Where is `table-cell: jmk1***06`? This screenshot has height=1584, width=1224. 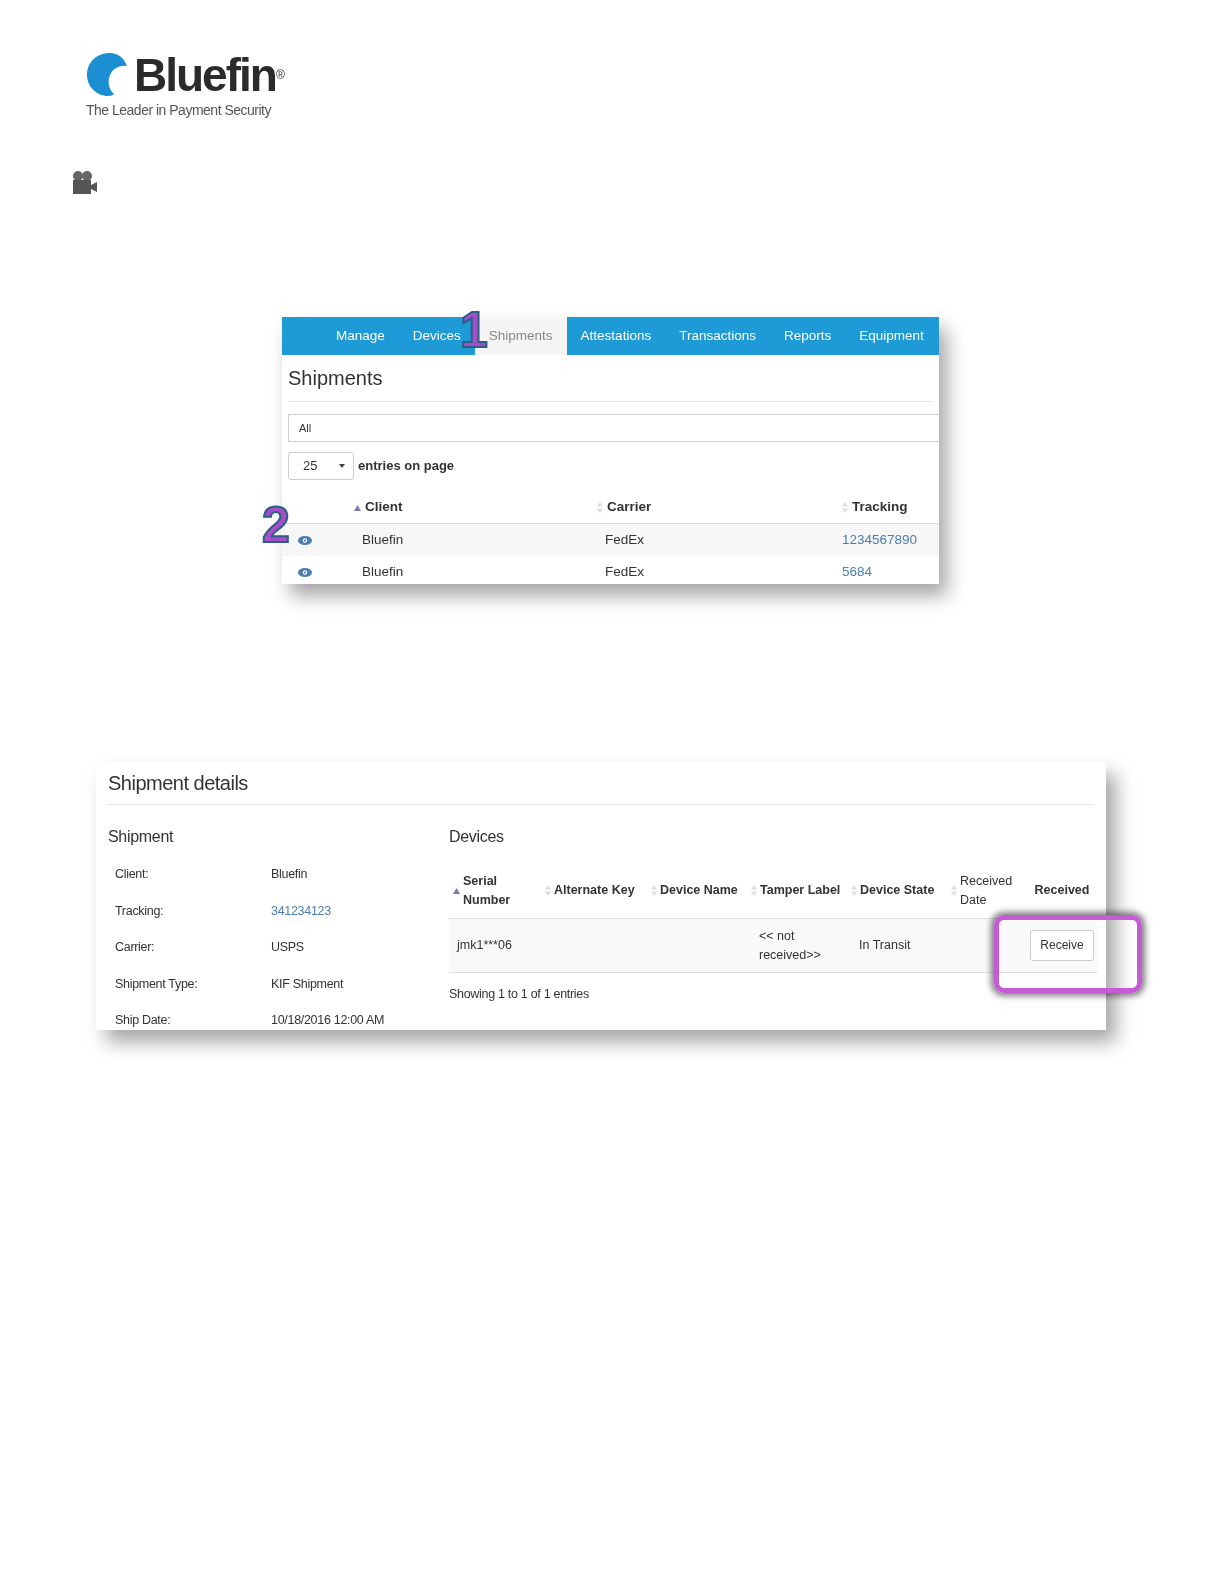 table-cell: jmk1***06 is located at coordinates (497, 946).